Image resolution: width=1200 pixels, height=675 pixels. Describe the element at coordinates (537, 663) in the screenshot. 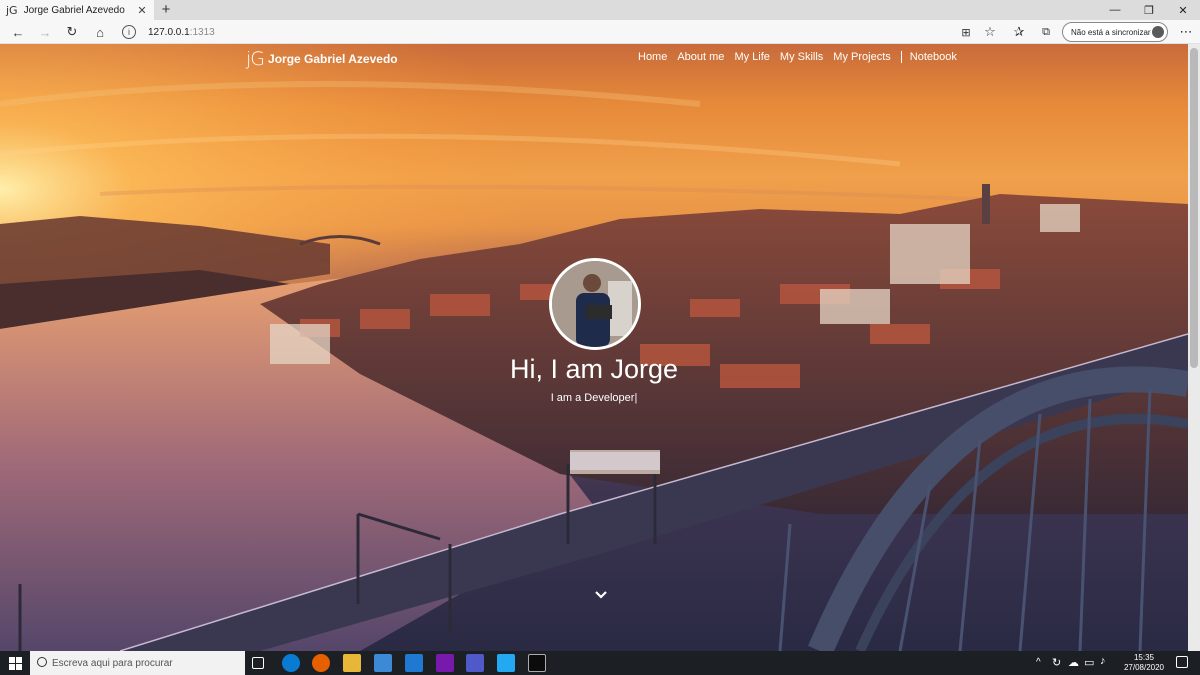

I see `terminal-icon` at that location.